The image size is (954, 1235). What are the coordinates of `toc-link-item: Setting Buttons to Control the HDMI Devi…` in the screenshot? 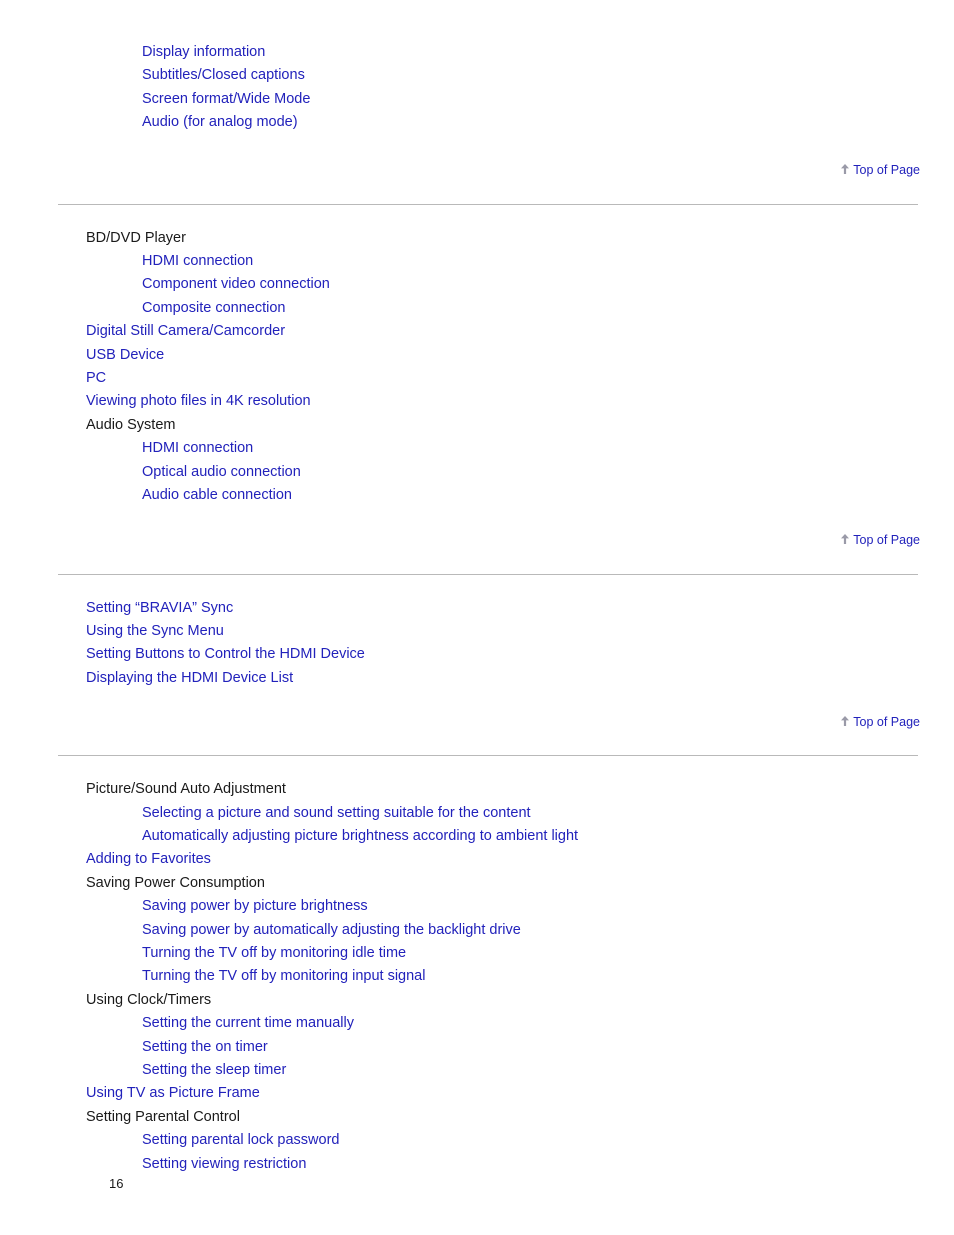 It's located at (477, 654).